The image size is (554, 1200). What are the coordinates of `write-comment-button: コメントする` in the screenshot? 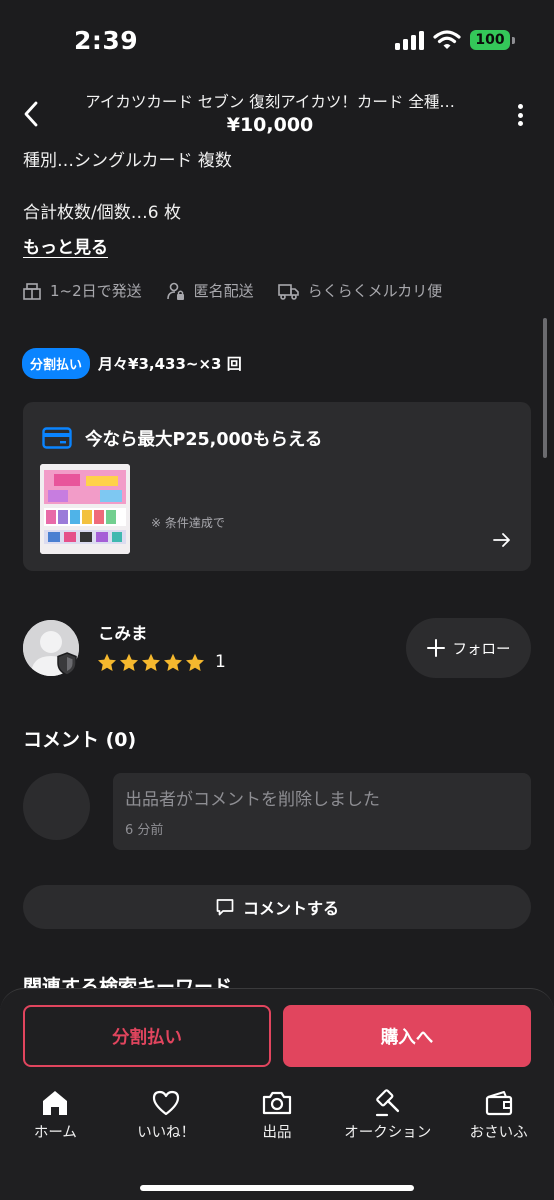 It's located at (277, 907).